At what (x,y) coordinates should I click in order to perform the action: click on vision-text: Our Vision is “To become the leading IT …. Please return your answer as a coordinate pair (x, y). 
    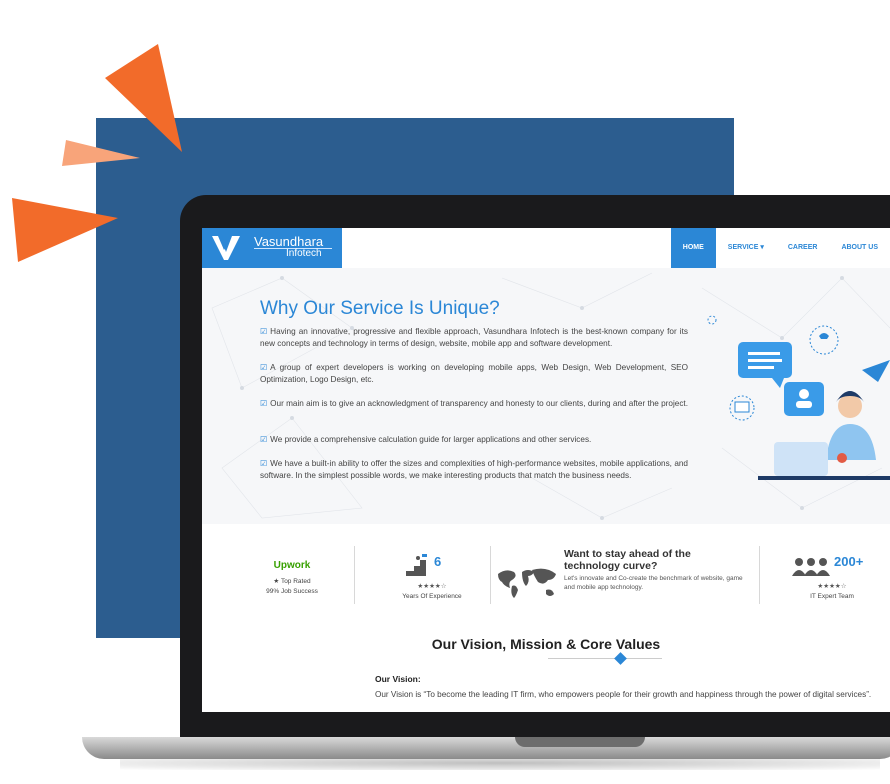
    Looking at the image, I should click on (623, 694).